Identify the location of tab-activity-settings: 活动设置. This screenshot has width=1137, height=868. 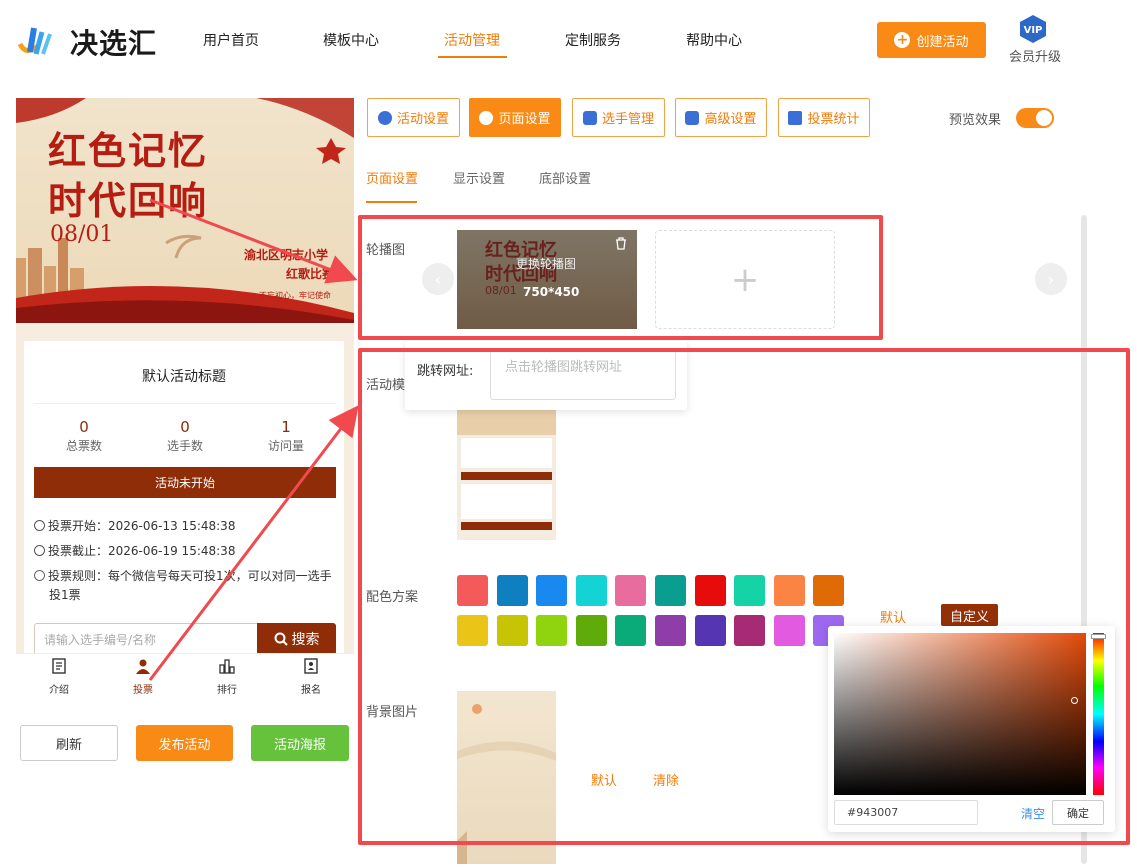
(413, 117).